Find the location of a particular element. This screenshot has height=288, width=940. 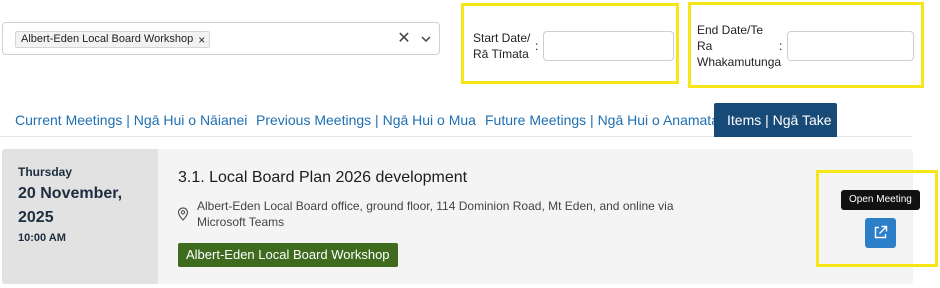

end-date-label-line-1: End Date/Te is located at coordinates (730, 30).